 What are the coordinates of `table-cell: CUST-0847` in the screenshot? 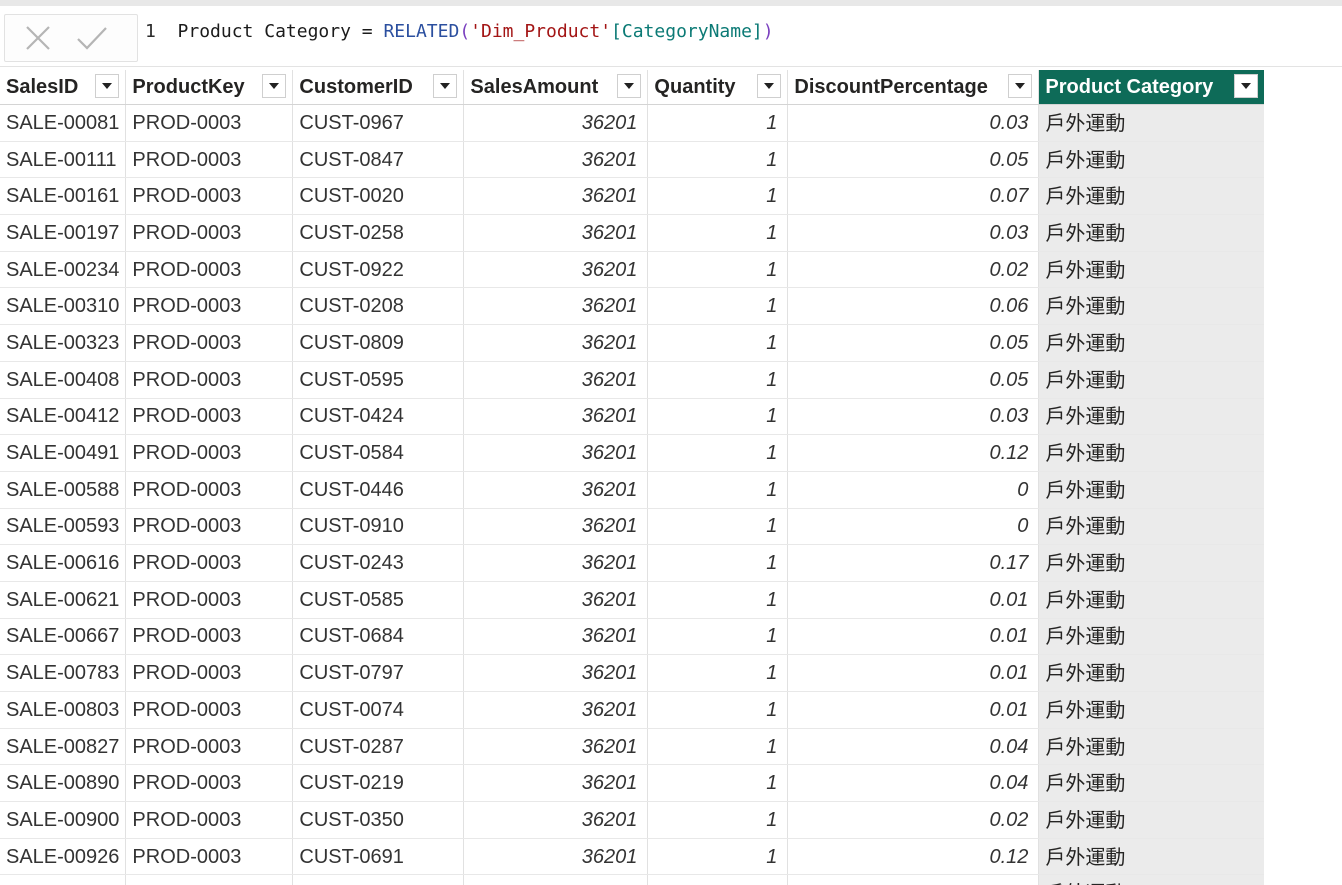 It's located at (378, 160).